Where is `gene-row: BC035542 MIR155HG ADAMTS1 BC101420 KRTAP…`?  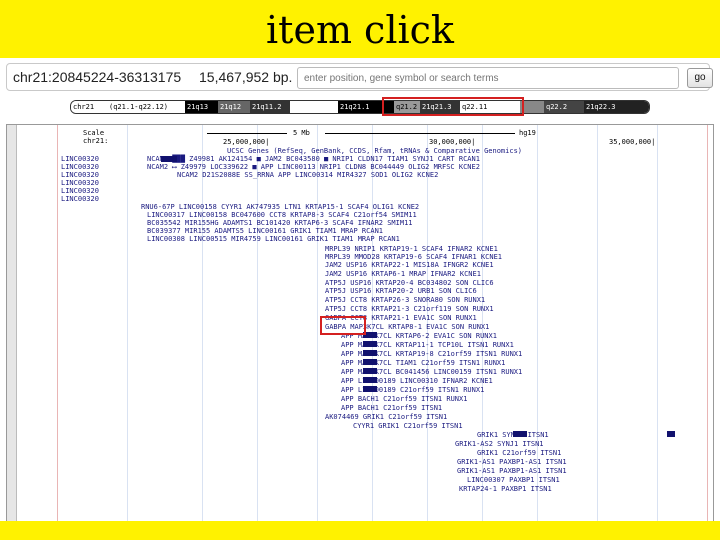 gene-row: BC035542 MIR155HG ADAMTS1 BC101420 KRTAP… is located at coordinates (280, 223).